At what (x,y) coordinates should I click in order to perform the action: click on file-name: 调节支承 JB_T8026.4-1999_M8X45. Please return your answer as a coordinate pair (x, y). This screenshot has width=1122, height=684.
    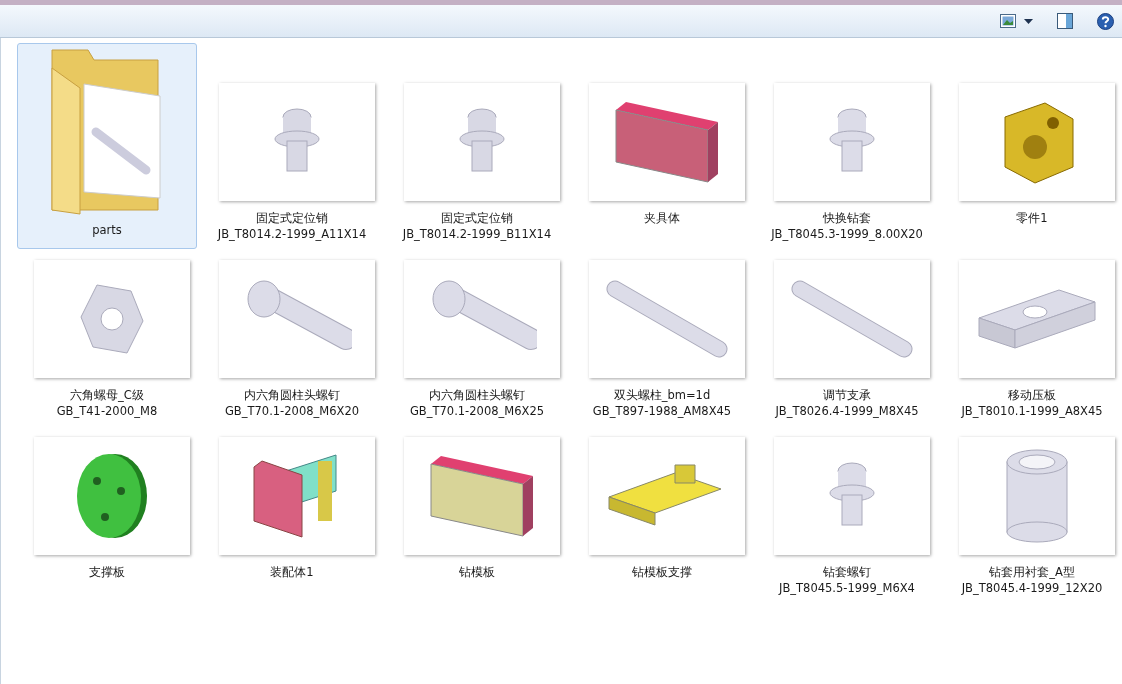
    Looking at the image, I should click on (847, 403).